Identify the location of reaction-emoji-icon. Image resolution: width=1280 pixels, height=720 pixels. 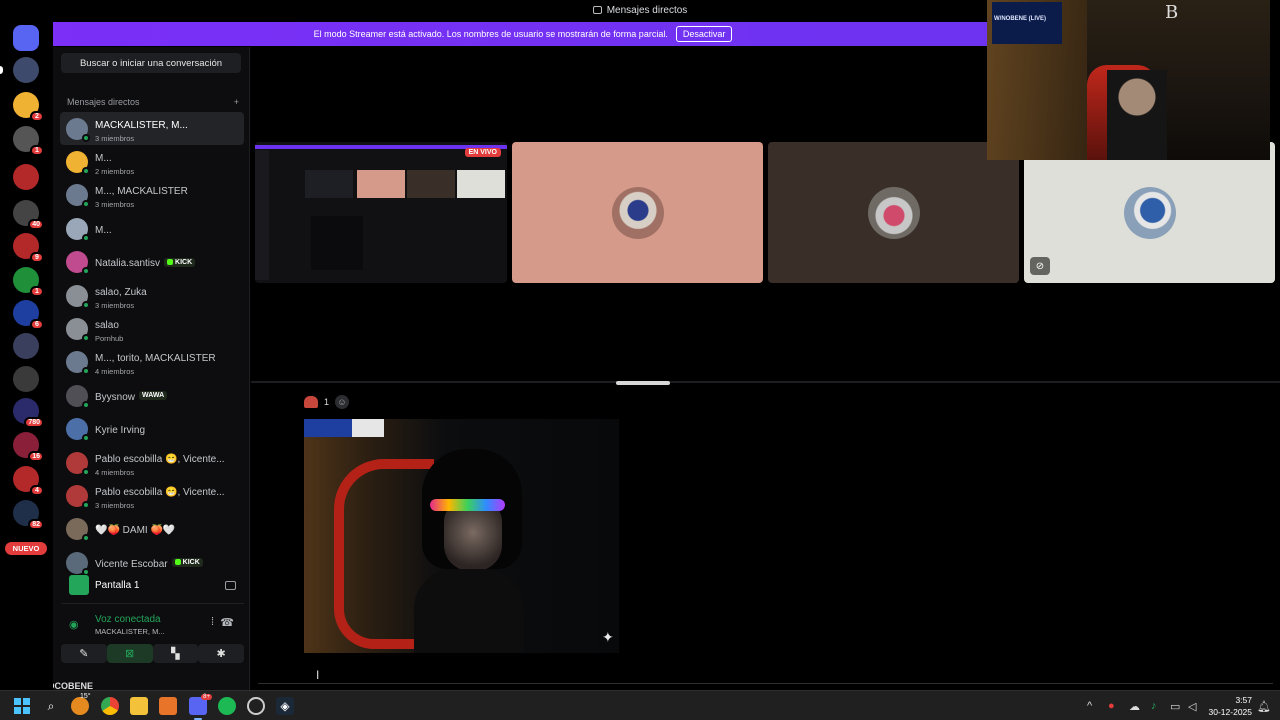
(311, 402).